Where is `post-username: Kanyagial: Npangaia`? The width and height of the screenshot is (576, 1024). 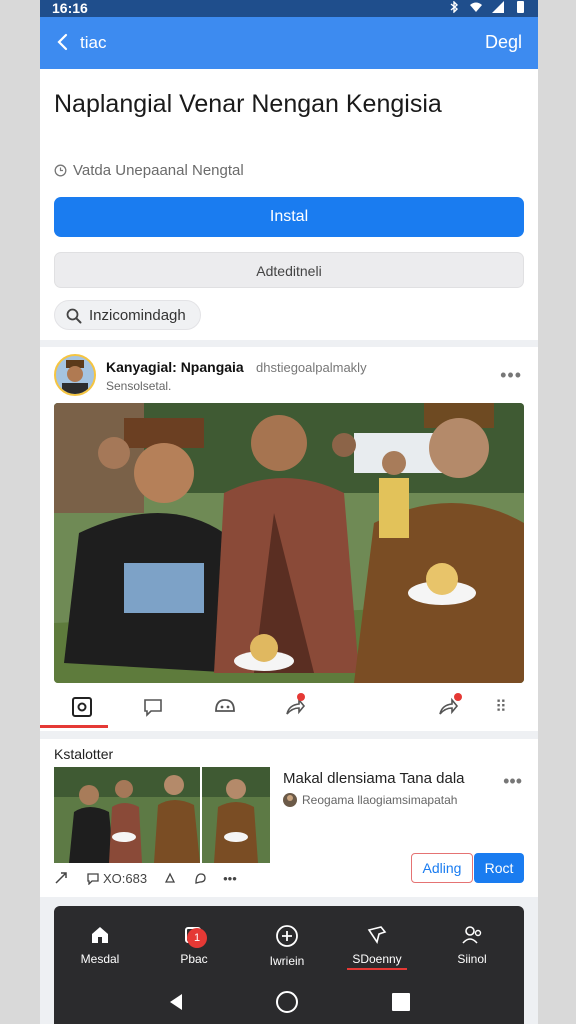 post-username: Kanyagial: Npangaia is located at coordinates (175, 367).